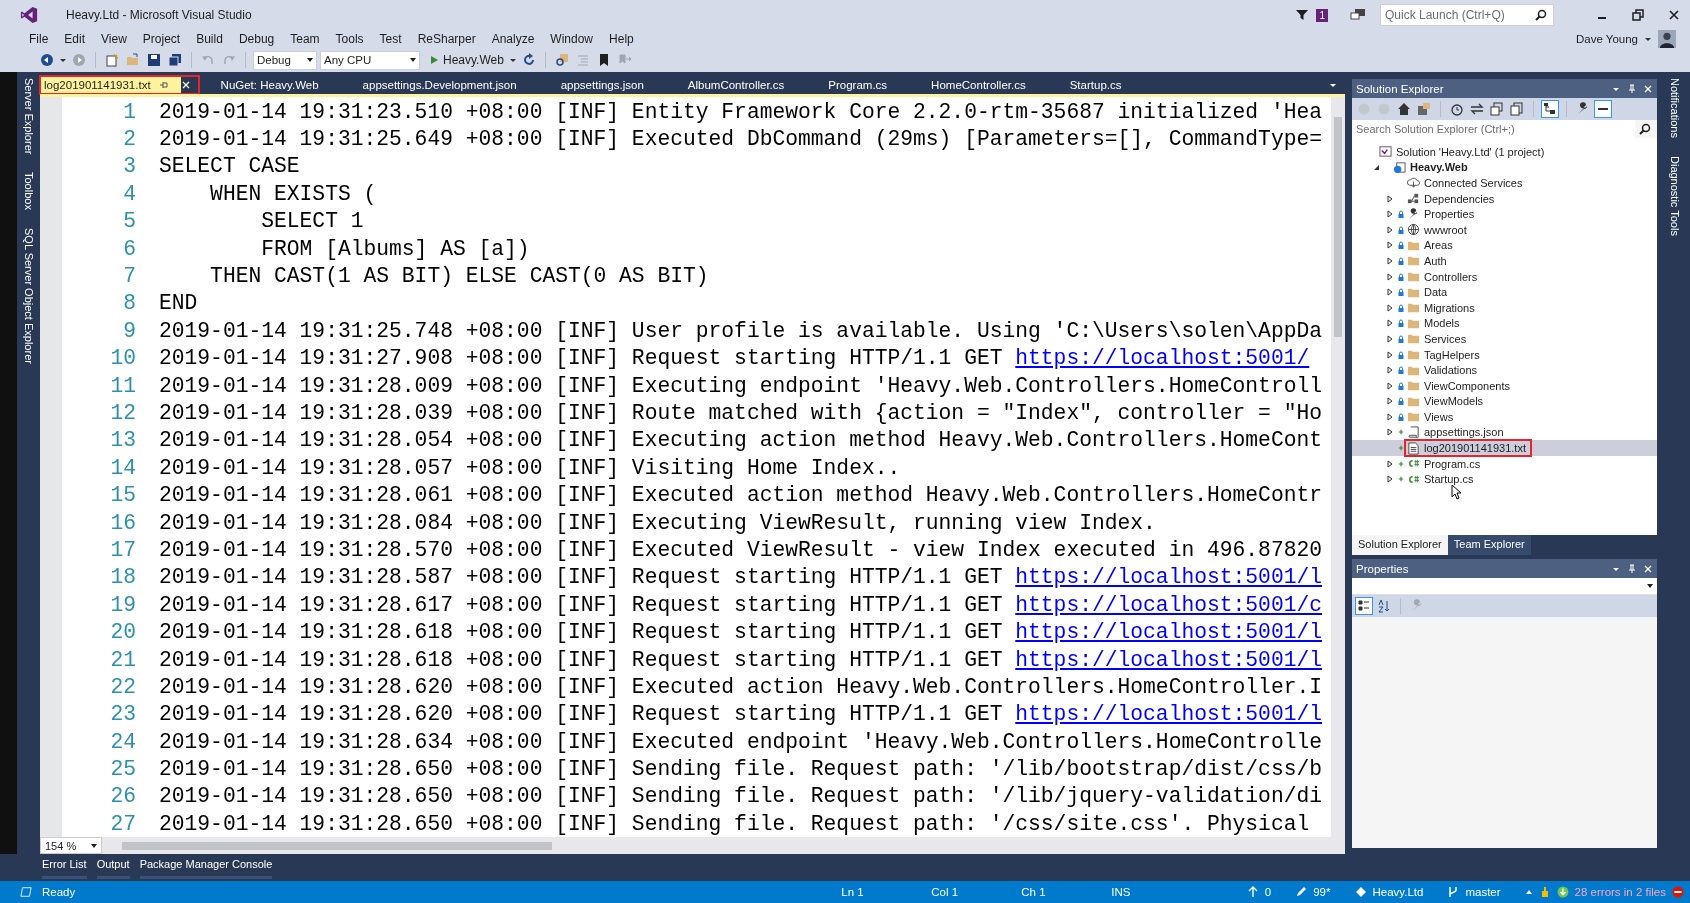 This screenshot has width=1690, height=903. What do you see at coordinates (1504, 307) in the screenshot?
I see `tree-item: Migrations` at bounding box center [1504, 307].